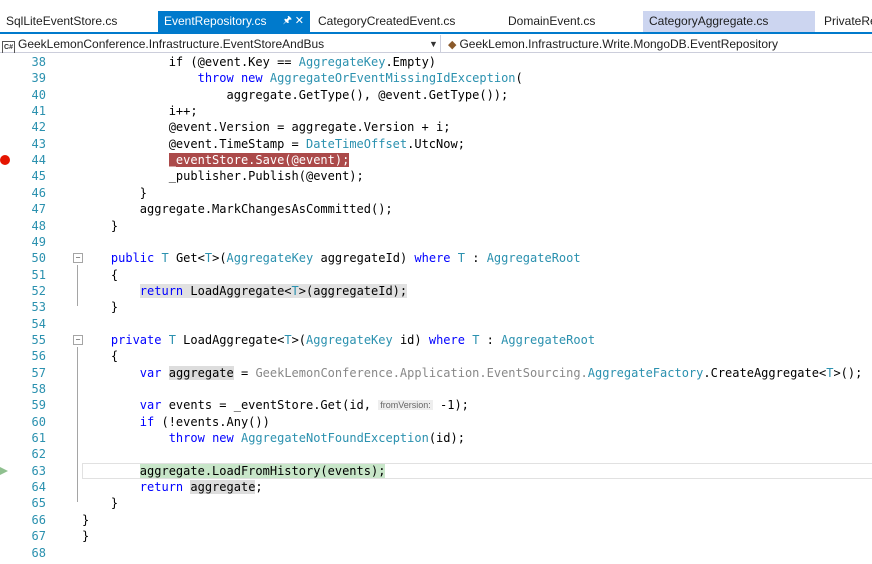 The width and height of the screenshot is (872, 564). What do you see at coordinates (436, 324) in the screenshot?
I see `code-line: 54` at bounding box center [436, 324].